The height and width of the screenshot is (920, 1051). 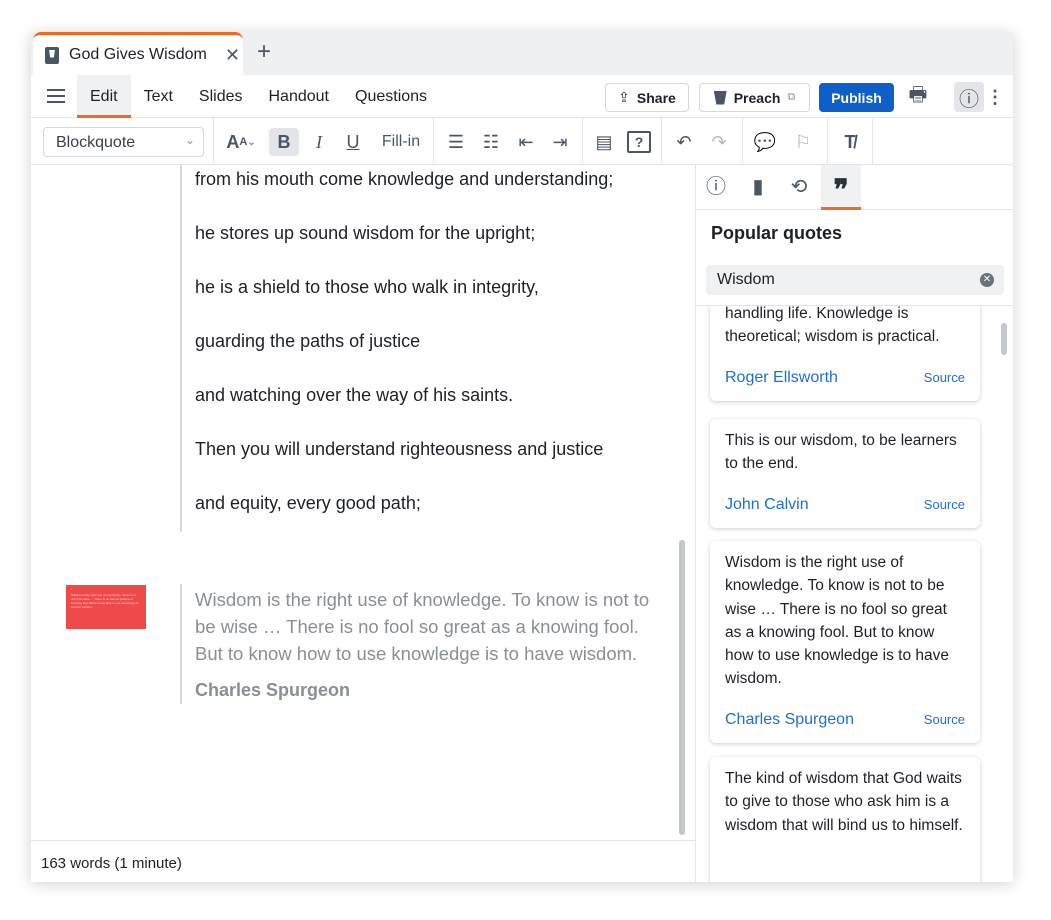 What do you see at coordinates (719, 142) in the screenshot?
I see `redo-icon: ↷` at bounding box center [719, 142].